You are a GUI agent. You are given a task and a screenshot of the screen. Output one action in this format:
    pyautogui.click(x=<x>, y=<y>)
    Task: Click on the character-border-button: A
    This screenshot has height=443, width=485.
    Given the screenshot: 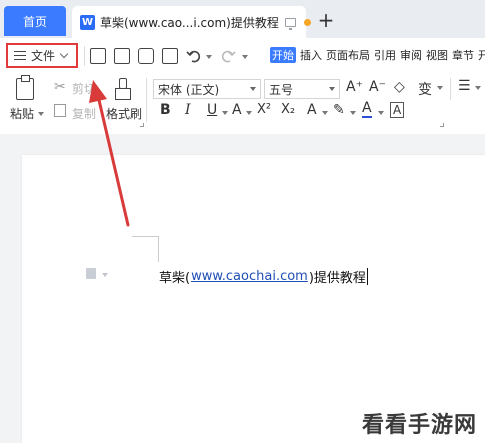 What is the action you would take?
    pyautogui.click(x=397, y=110)
    